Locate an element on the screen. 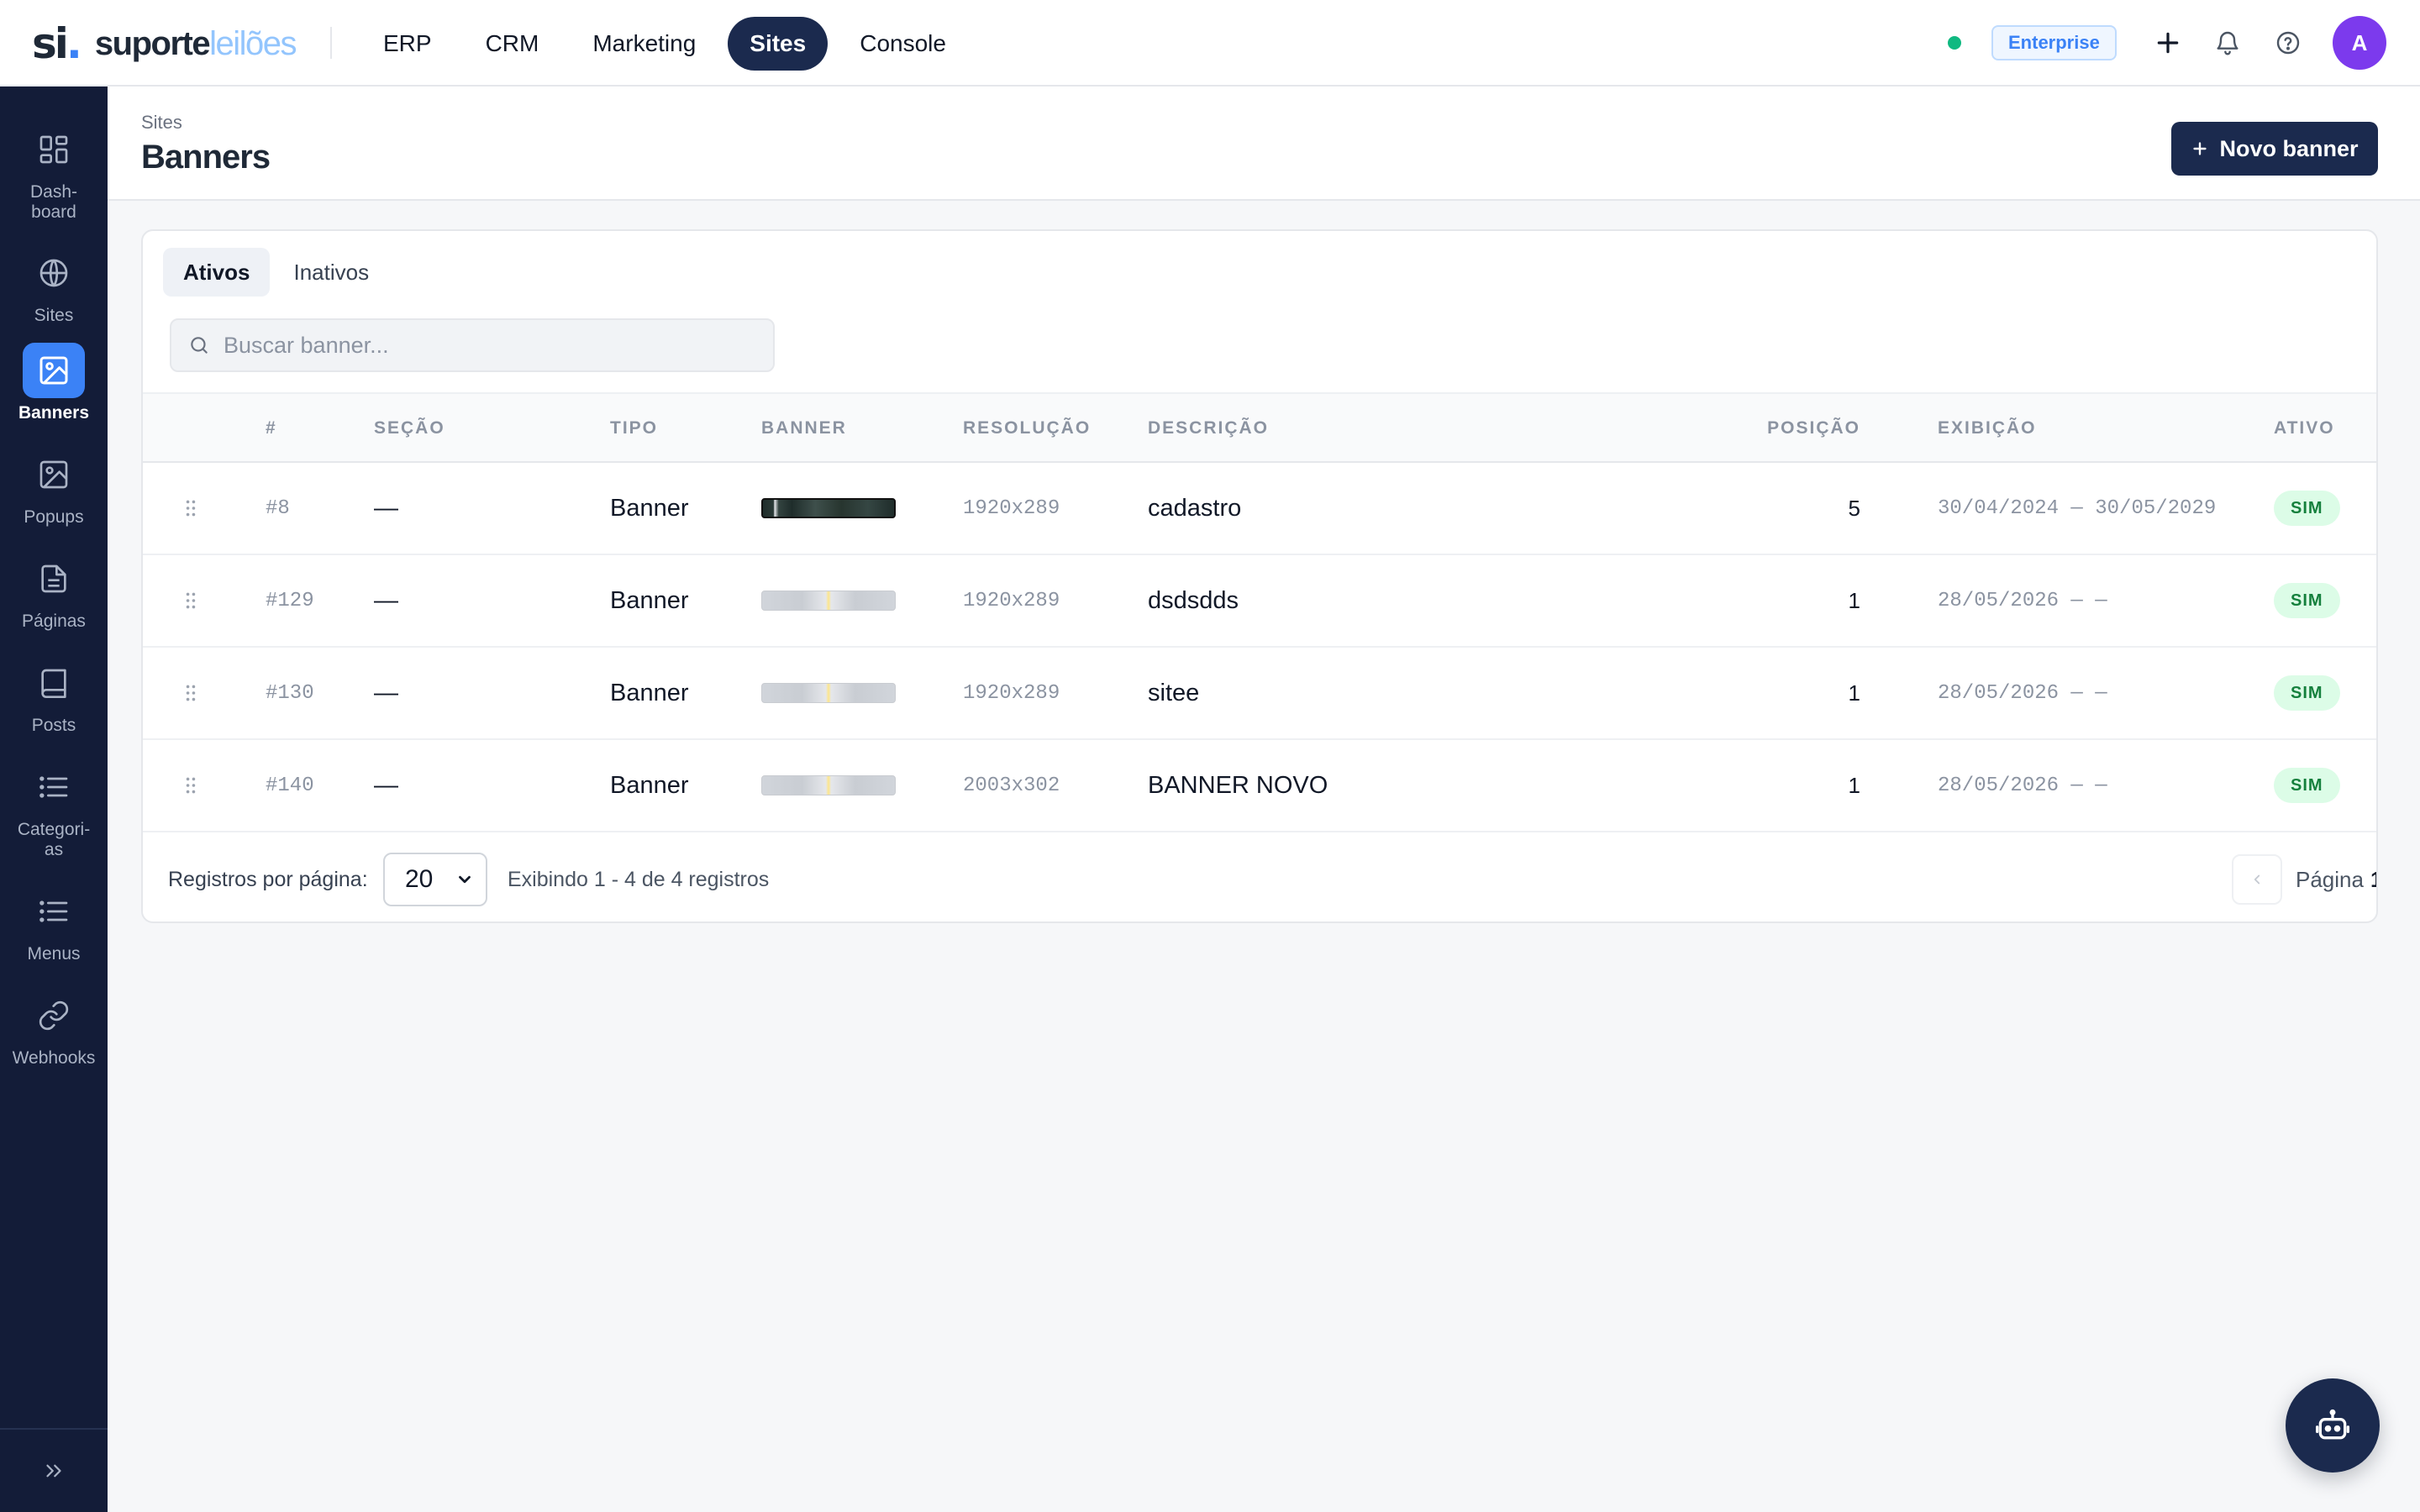  topnav-marketing: Marketing is located at coordinates (644, 44).